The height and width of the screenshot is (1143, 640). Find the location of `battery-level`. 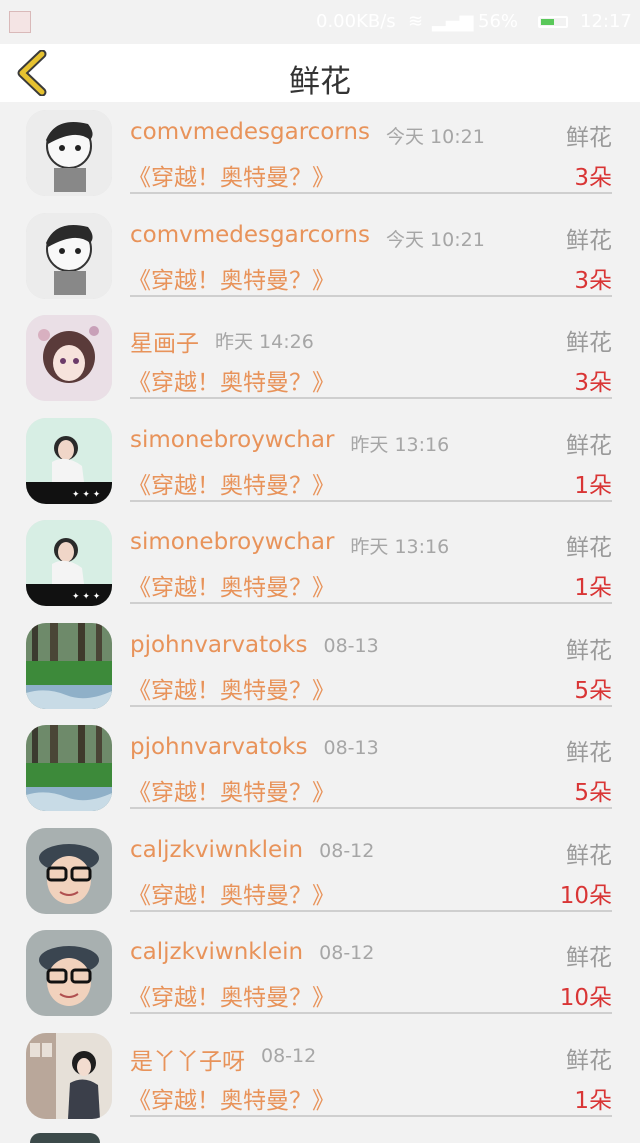

battery-level is located at coordinates (548, 22).